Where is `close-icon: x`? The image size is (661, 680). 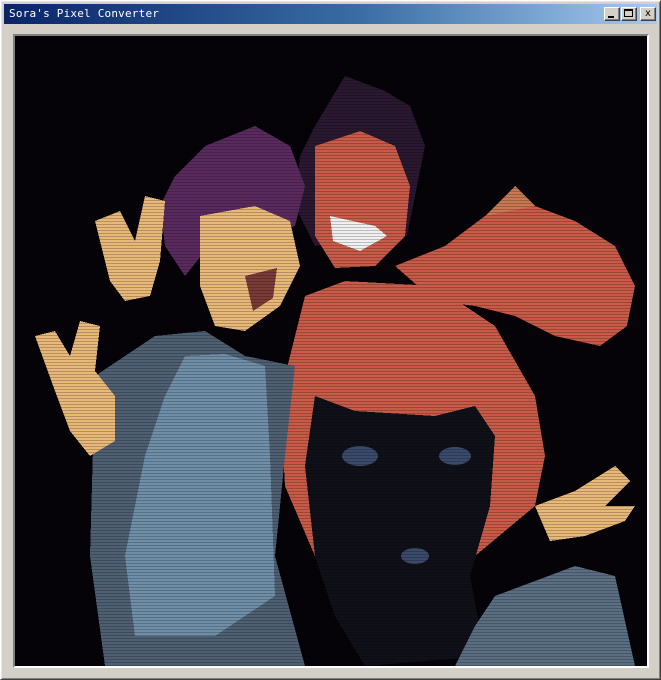
close-icon: x is located at coordinates (648, 13).